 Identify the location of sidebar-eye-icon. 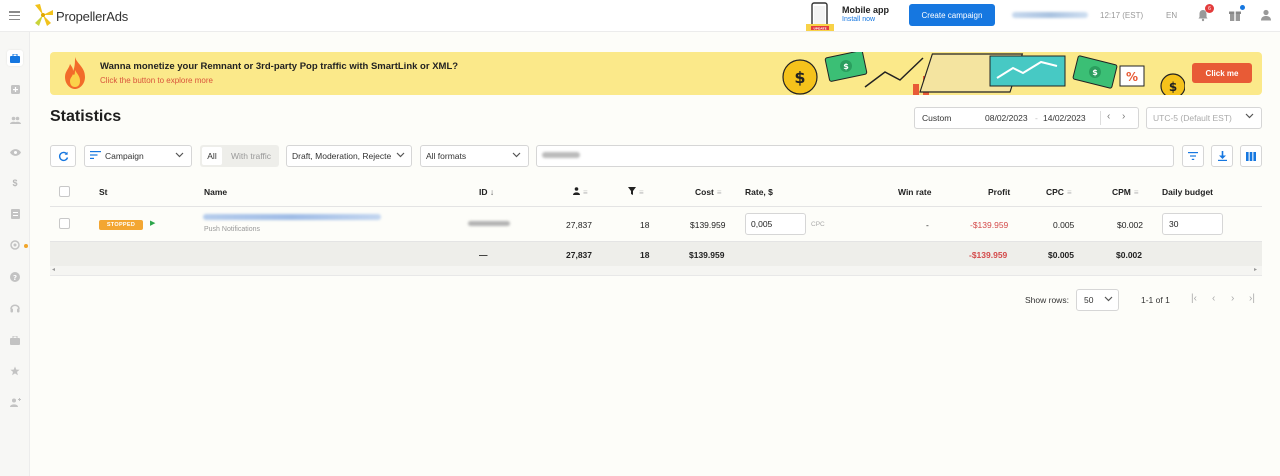
(15, 152).